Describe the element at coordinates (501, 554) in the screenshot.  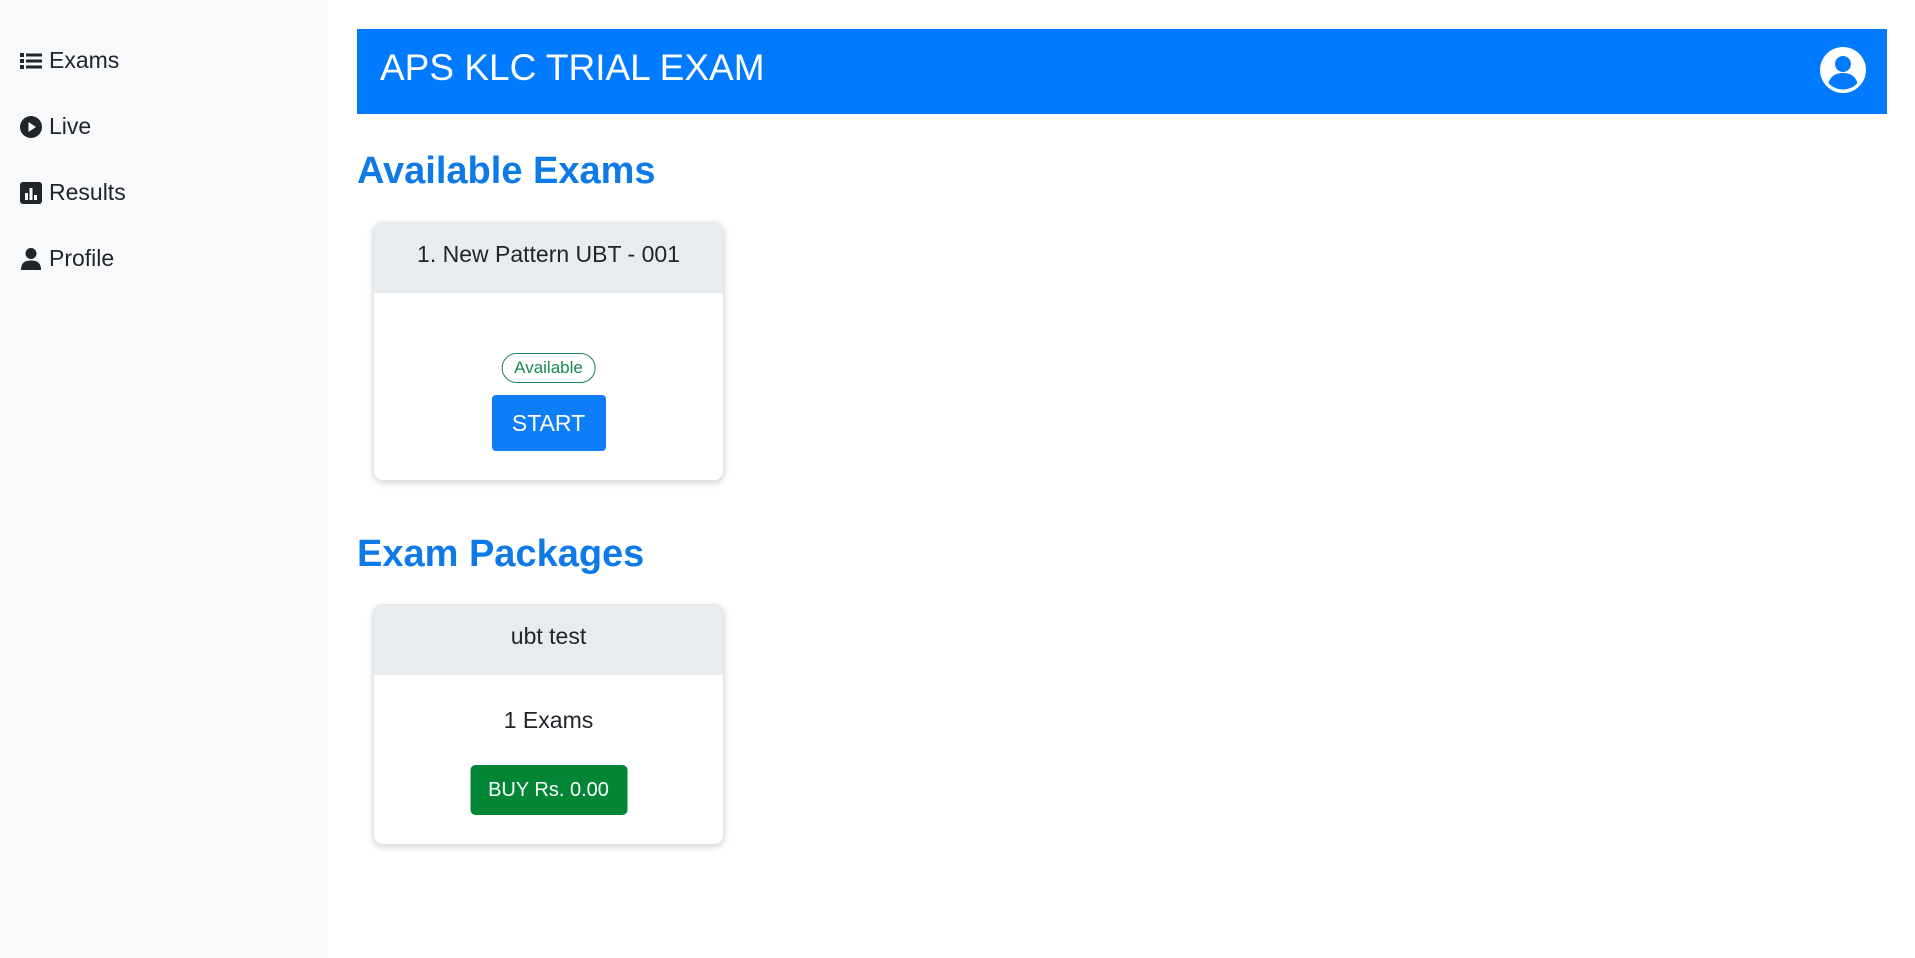
I see `exam-packages-heading: Exam Packages` at that location.